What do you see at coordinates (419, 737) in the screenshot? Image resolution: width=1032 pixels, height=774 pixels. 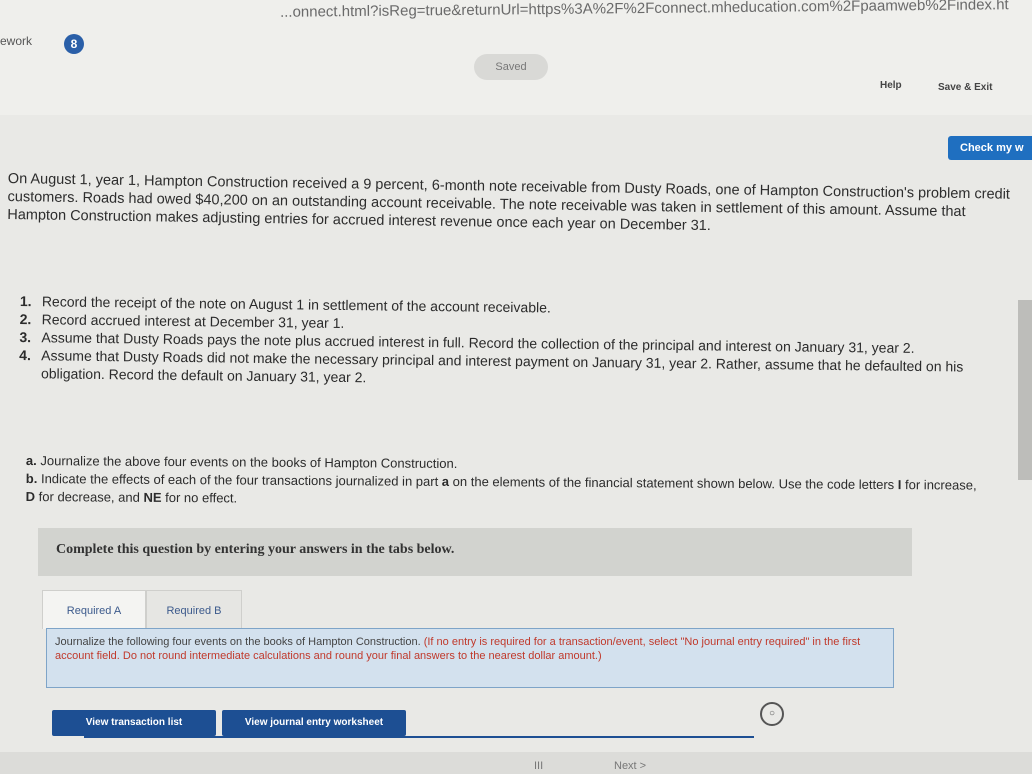 I see `divider` at bounding box center [419, 737].